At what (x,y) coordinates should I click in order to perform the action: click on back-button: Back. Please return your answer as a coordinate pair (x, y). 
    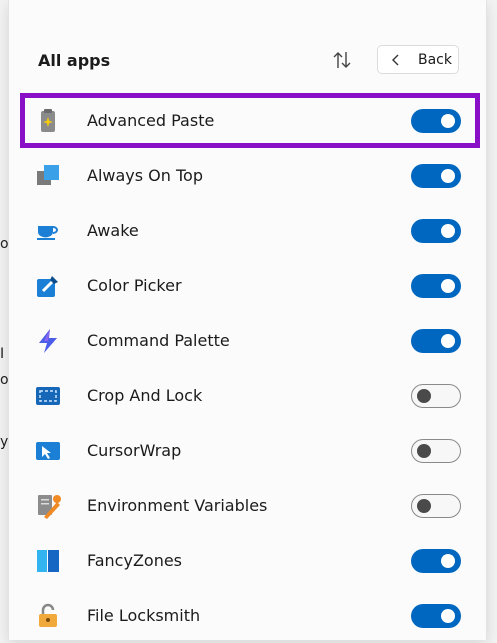
    Looking at the image, I should click on (418, 59).